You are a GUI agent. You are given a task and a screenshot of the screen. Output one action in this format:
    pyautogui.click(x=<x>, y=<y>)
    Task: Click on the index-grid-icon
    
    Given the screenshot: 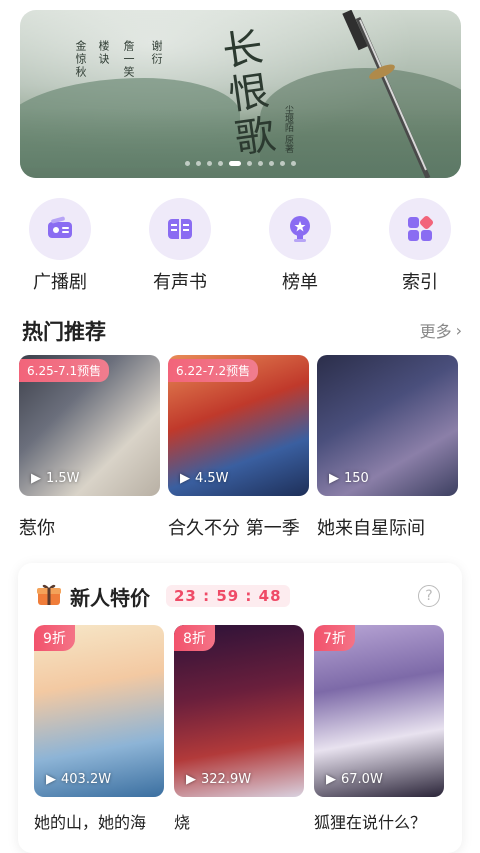 What is the action you would take?
    pyautogui.click(x=420, y=229)
    